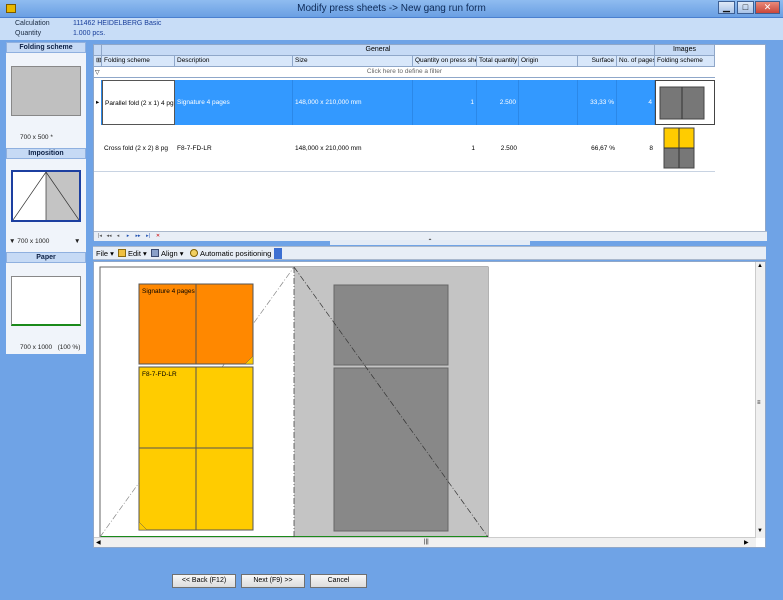 Image resolution: width=783 pixels, height=600 pixels. What do you see at coordinates (97, 72) in the screenshot?
I see `filter-icon: ▽` at bounding box center [97, 72].